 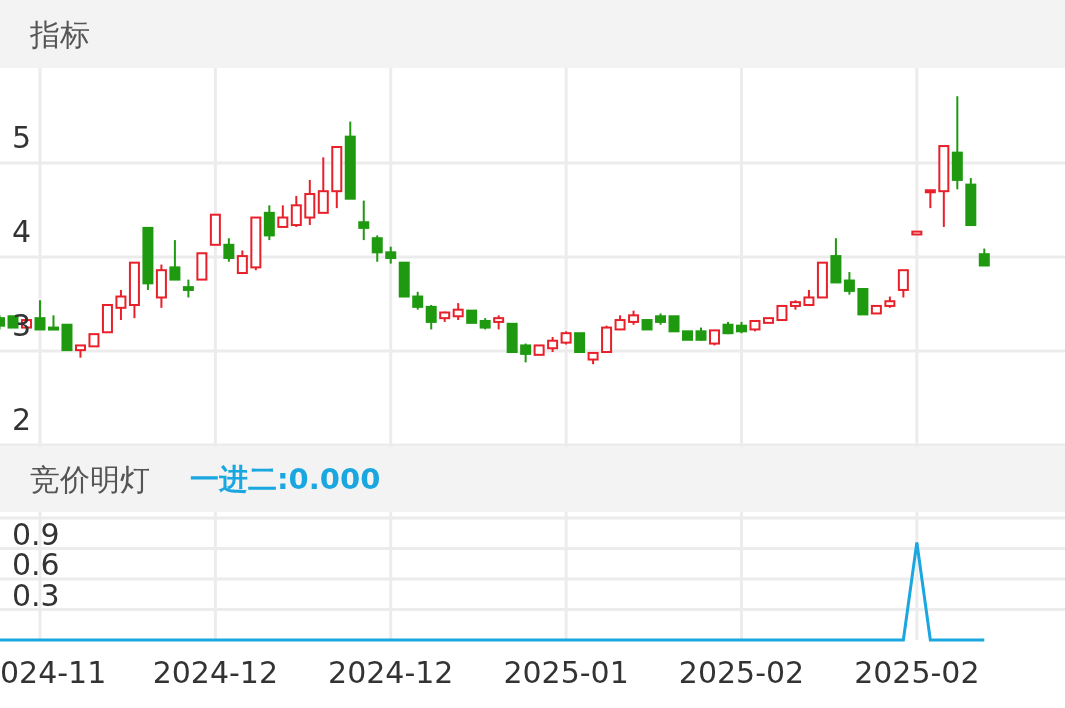 What do you see at coordinates (285, 479) in the screenshot?
I see `indicator-reading: 一进二:0.000` at bounding box center [285, 479].